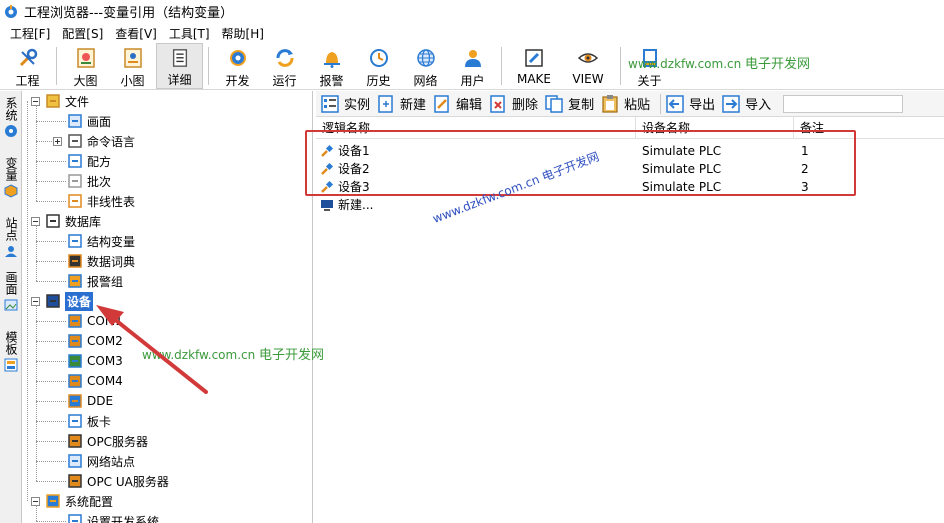 The image size is (944, 523). I want to click on toolbar-label: VIEW, so click(588, 79).